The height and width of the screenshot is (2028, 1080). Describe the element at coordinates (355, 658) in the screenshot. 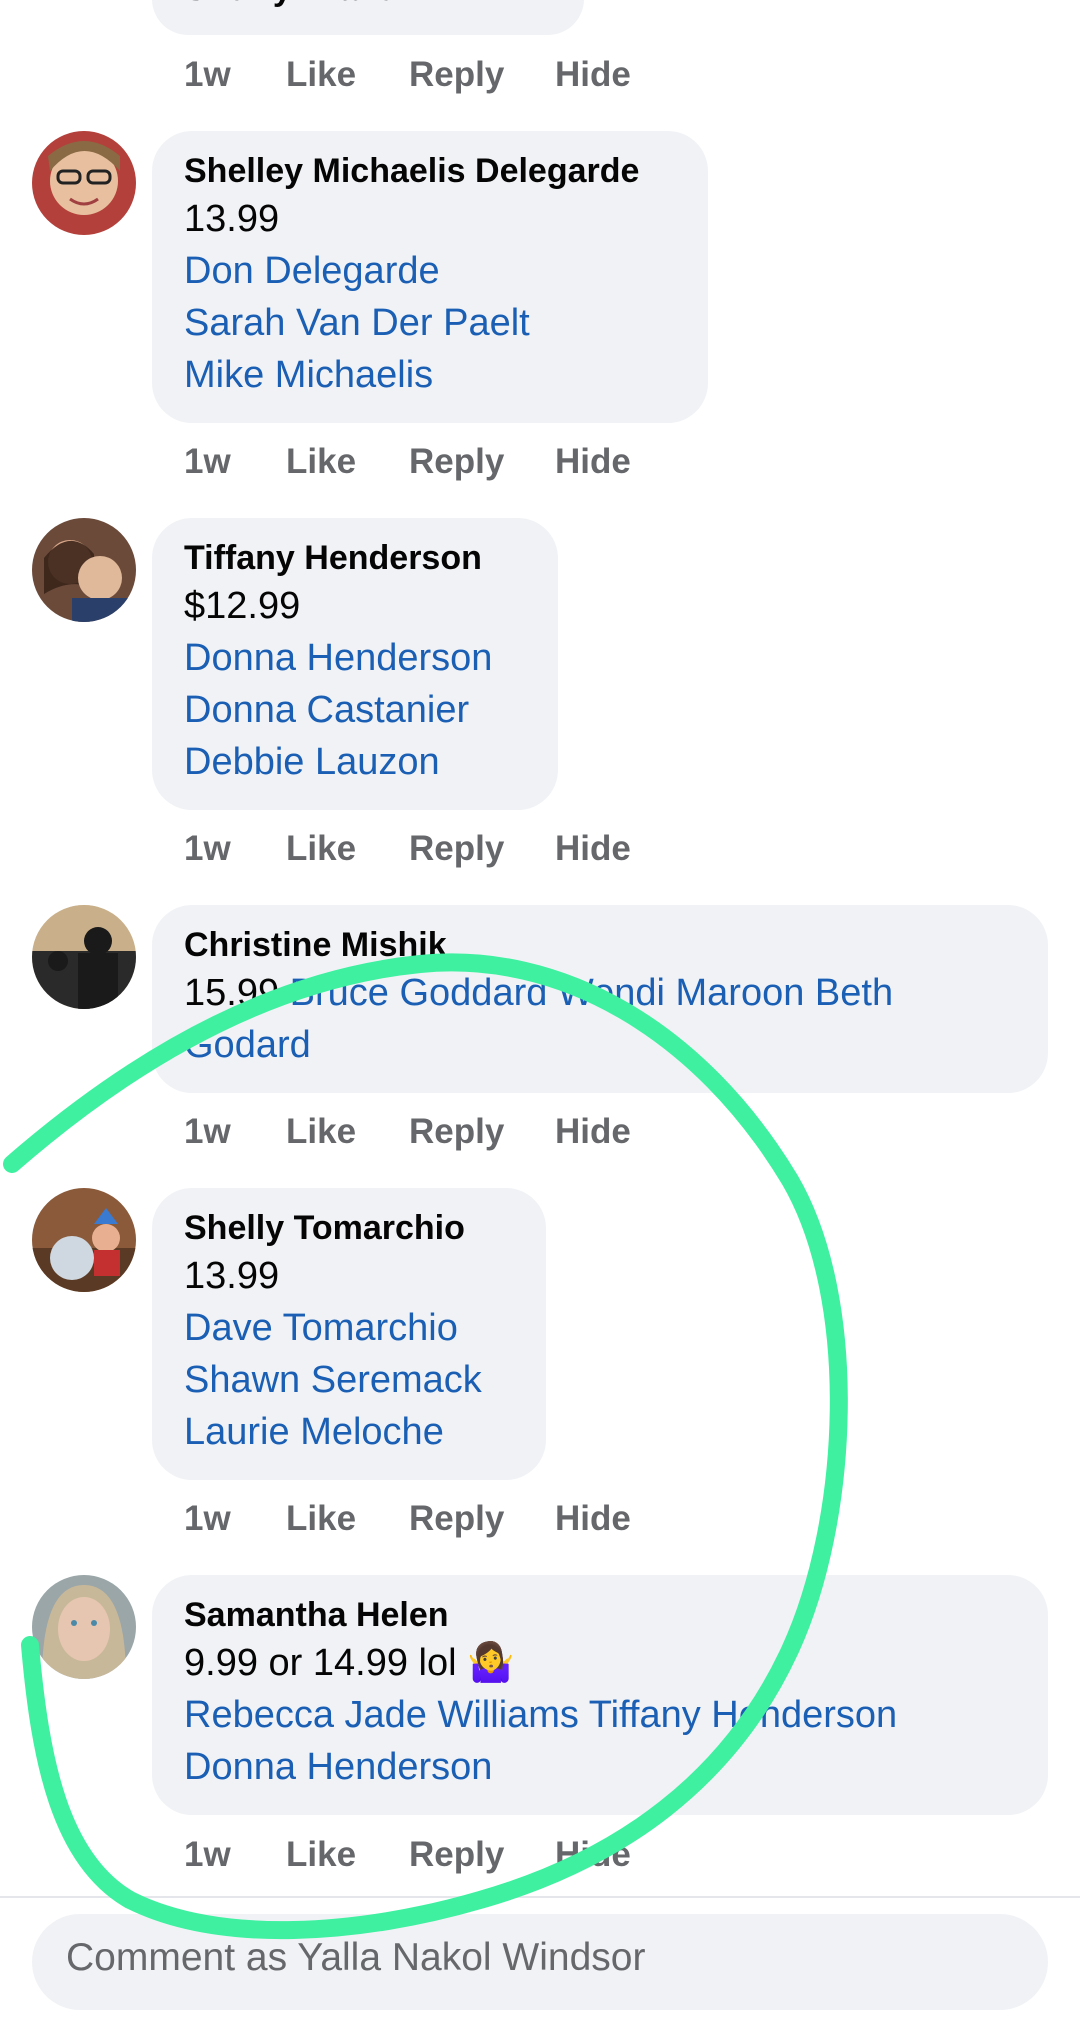

I see `tagged-user: Donna Henderson` at that location.